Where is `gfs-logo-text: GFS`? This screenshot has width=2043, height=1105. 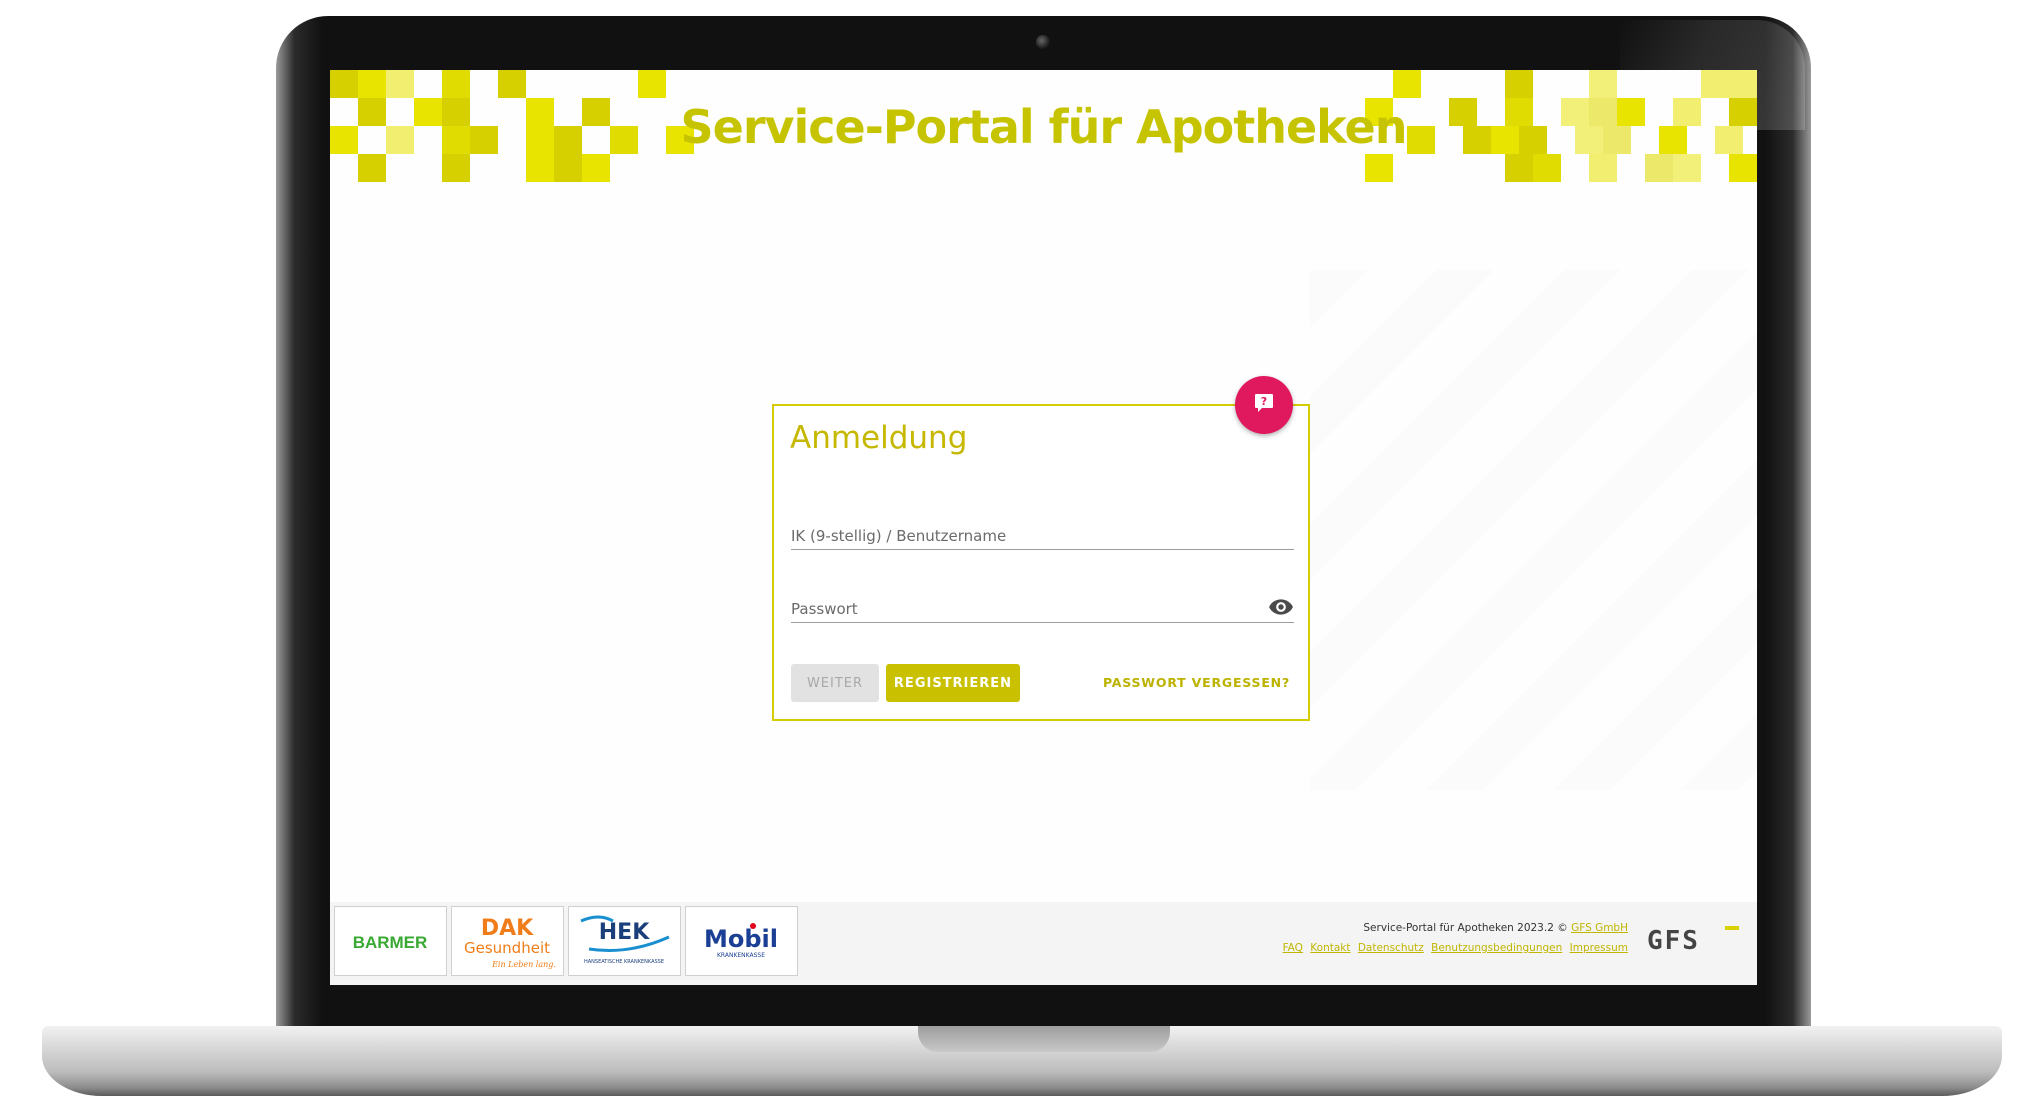
gfs-logo-text: GFS is located at coordinates (1673, 940).